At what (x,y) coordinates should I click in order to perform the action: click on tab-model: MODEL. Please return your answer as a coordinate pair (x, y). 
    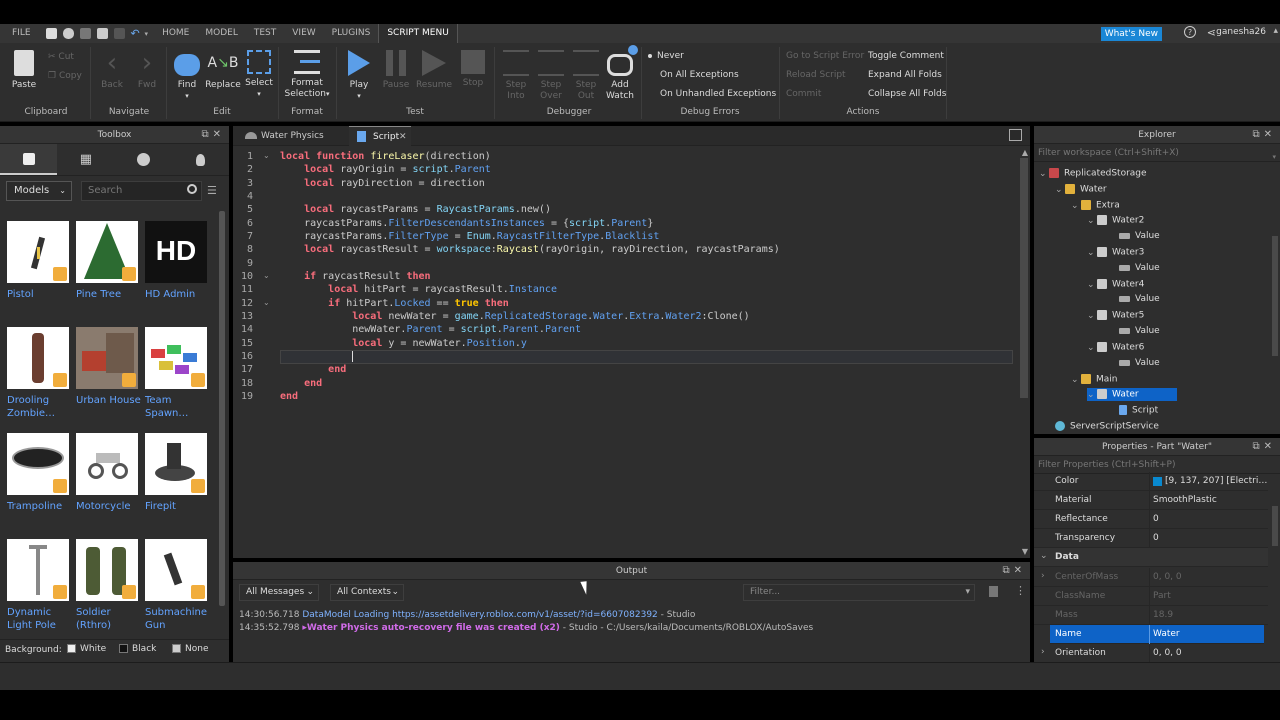
    Looking at the image, I should click on (221, 33).